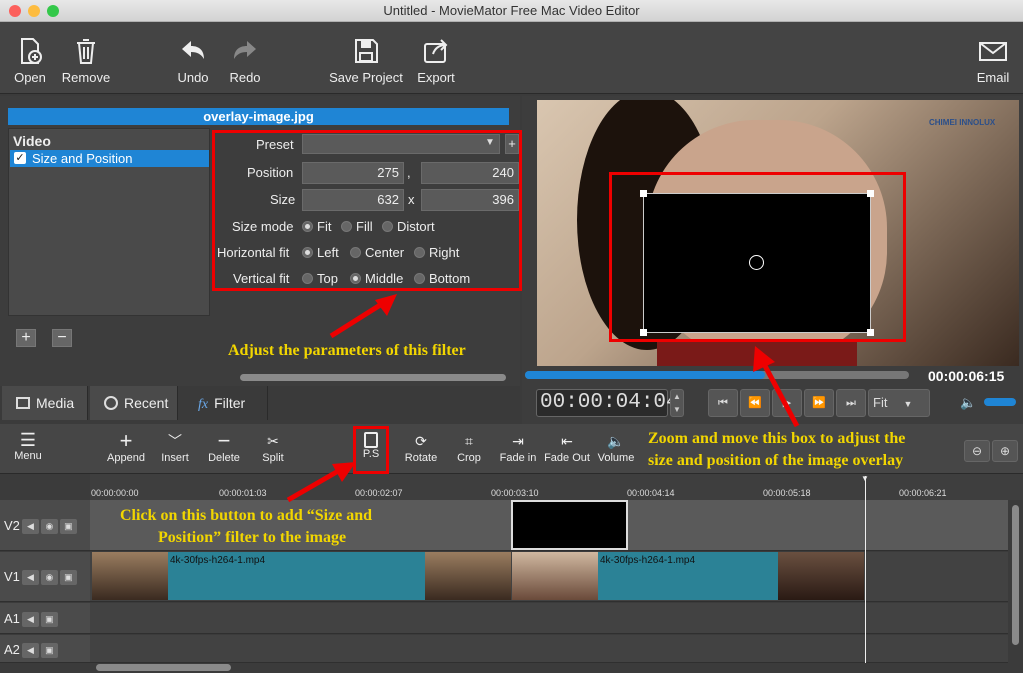 Image resolution: width=1023 pixels, height=673 pixels. Describe the element at coordinates (436, 77) in the screenshot. I see `export-label: Export` at that location.